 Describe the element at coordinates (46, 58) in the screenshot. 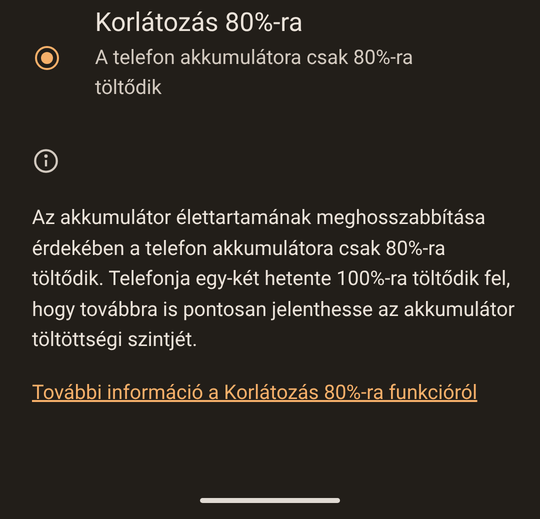

I see `radio-button` at that location.